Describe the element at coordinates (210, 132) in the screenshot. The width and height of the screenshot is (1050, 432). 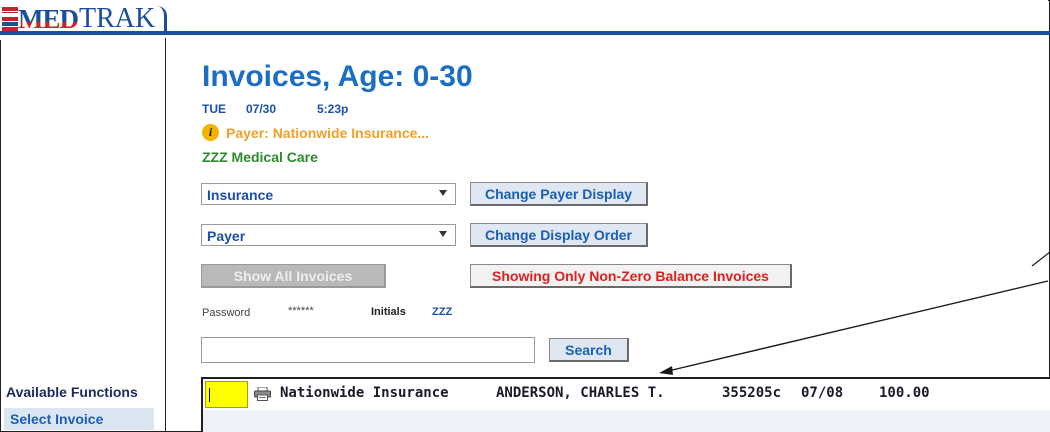
I see `info-icon: i` at that location.